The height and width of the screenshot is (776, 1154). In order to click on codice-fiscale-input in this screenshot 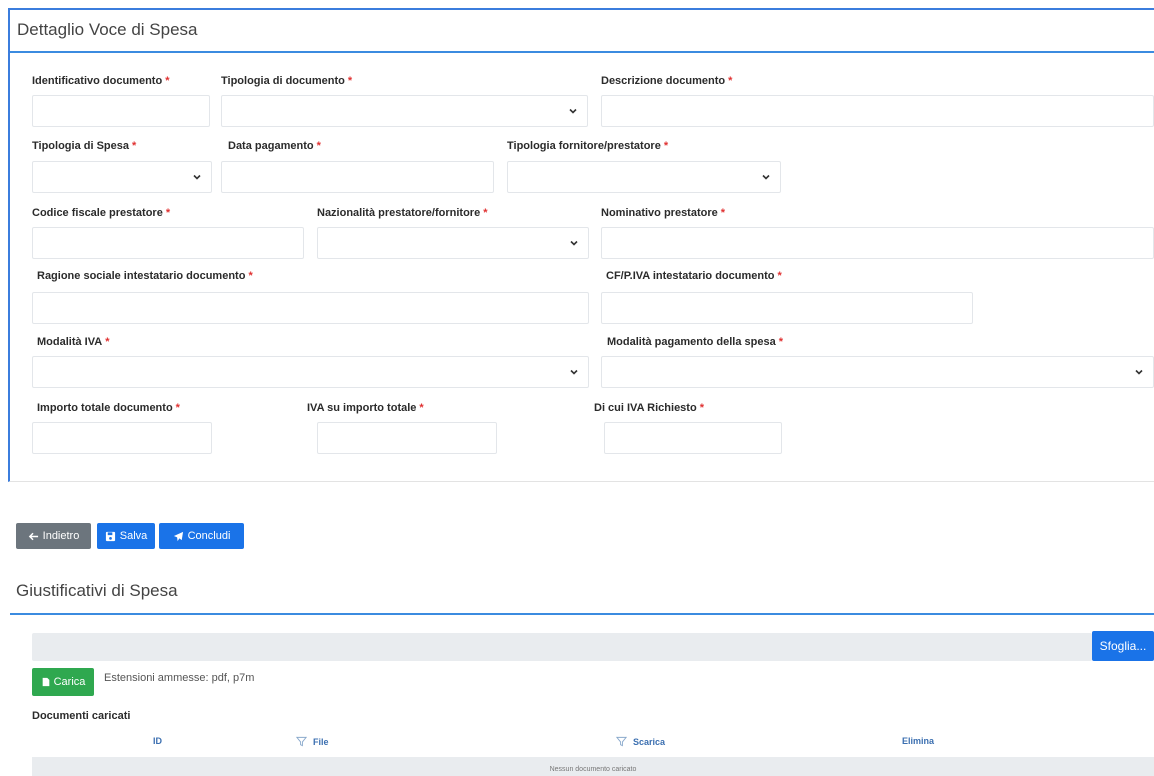, I will do `click(168, 243)`.